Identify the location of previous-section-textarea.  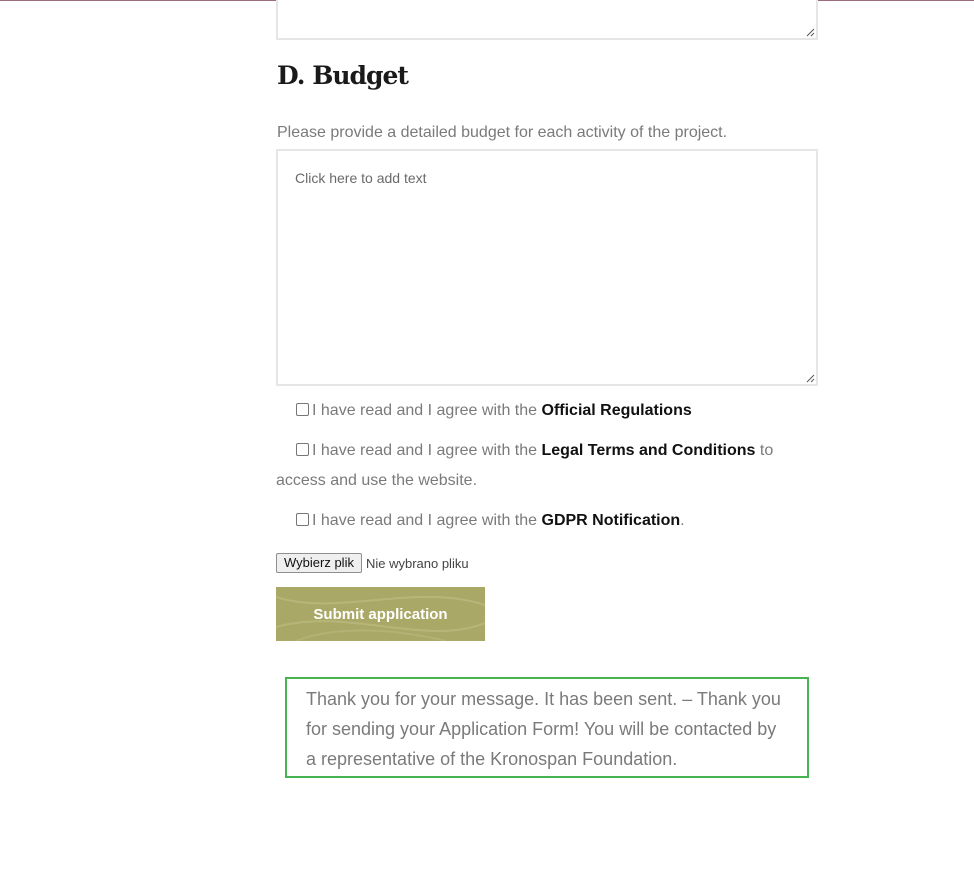
(547, 20).